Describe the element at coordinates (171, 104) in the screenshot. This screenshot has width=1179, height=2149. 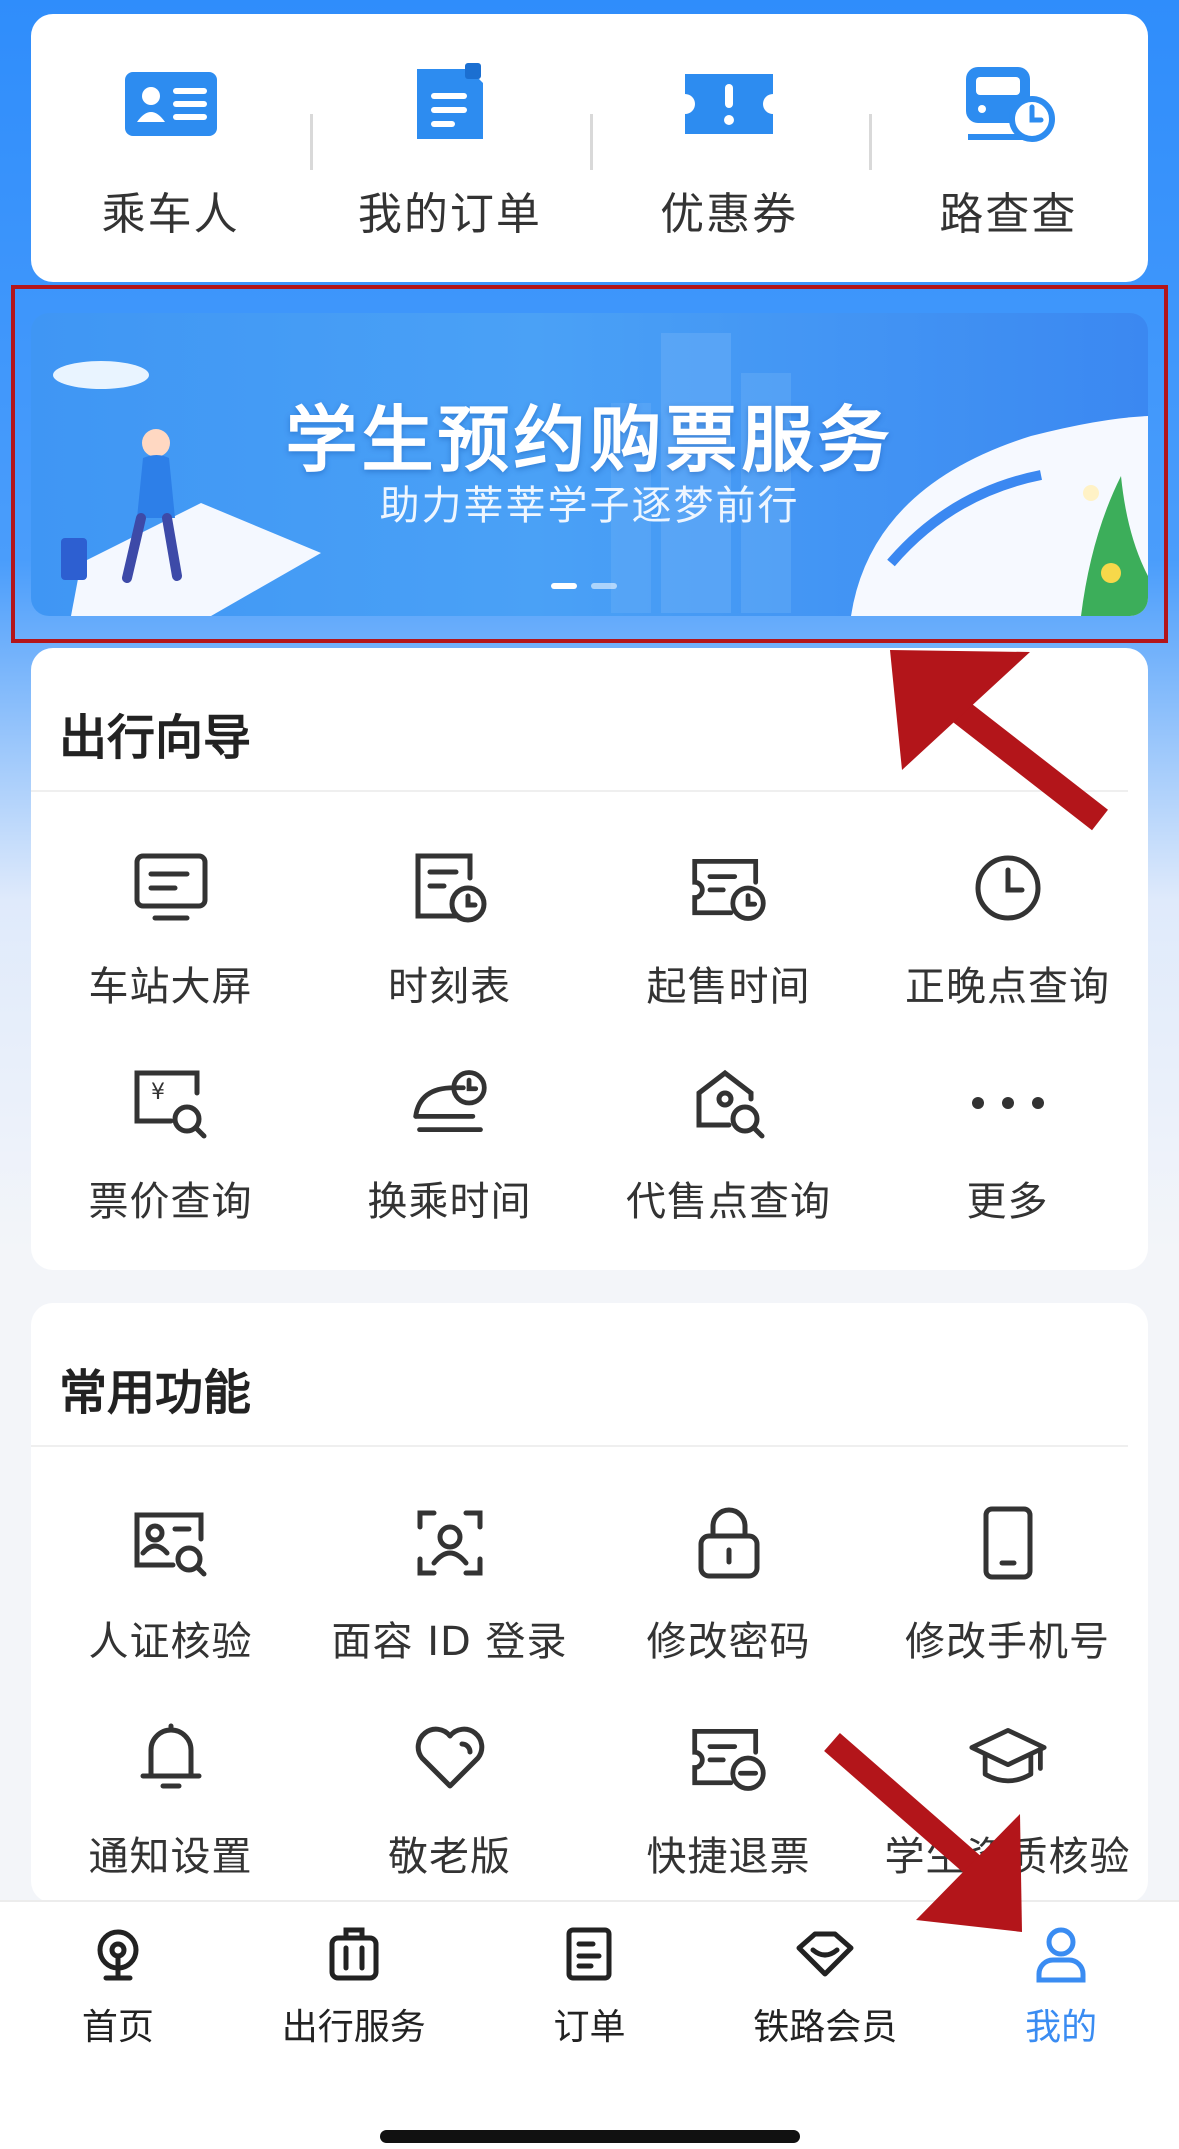
I see `passenger-card-icon` at that location.